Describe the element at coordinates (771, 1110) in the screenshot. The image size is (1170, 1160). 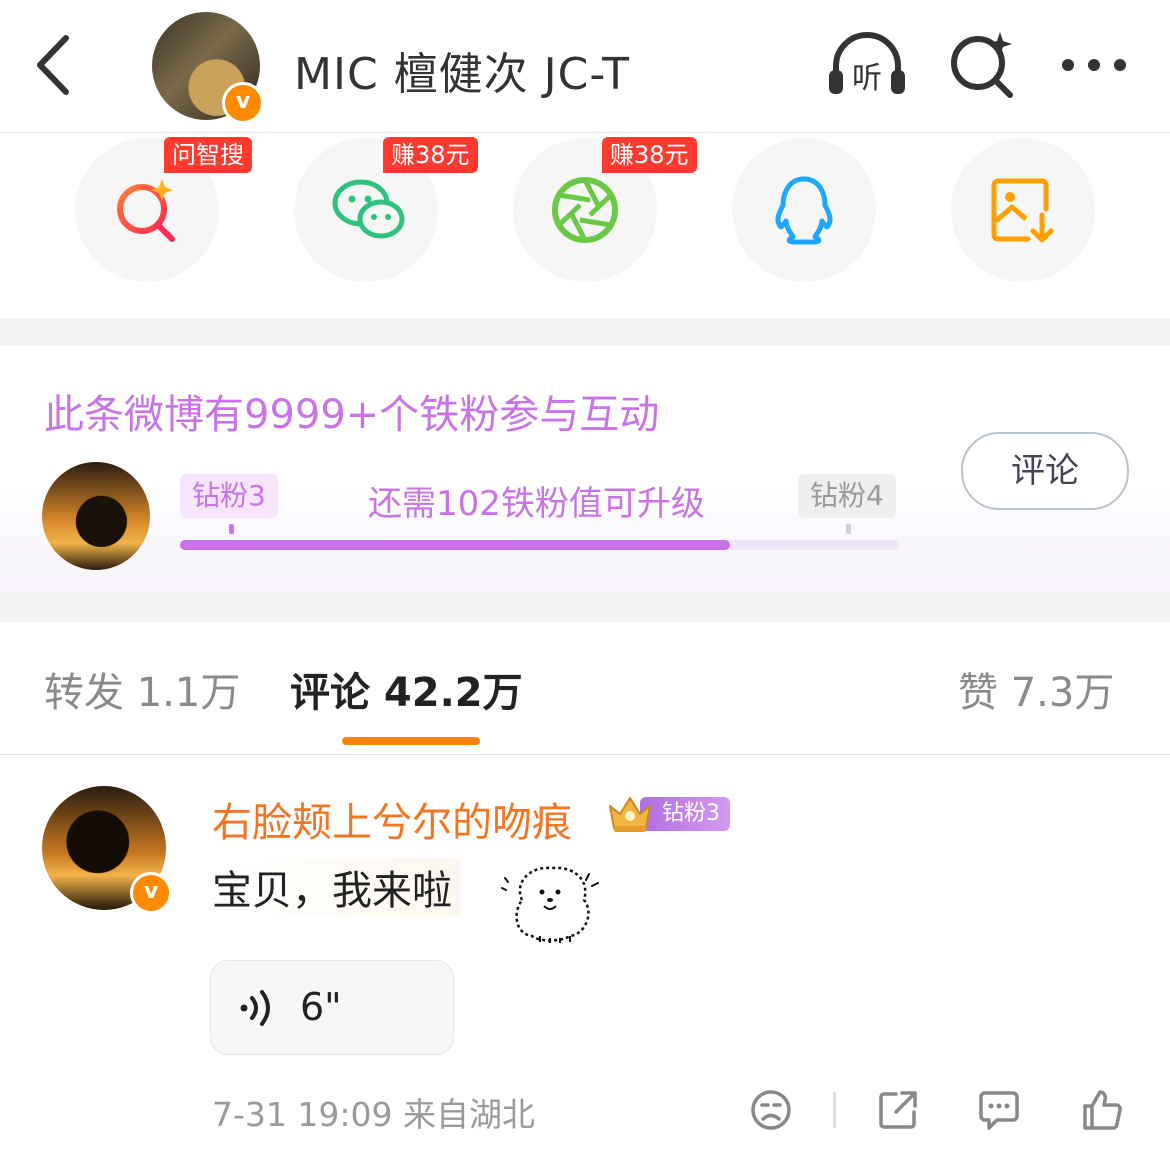
I see `dislike-face-icon` at that location.